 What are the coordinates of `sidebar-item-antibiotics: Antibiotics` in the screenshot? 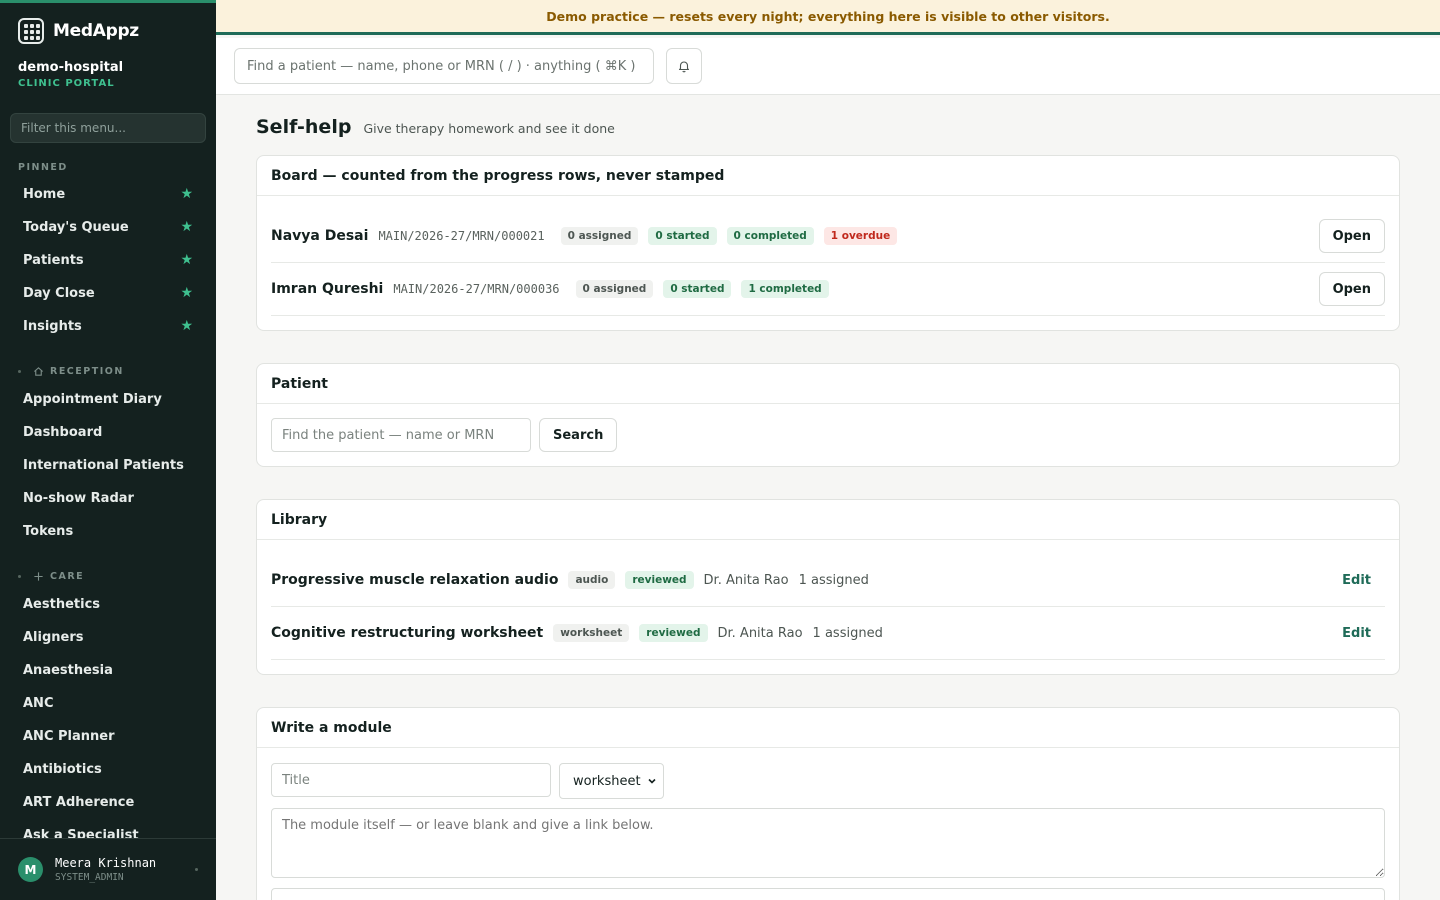 It's located at (108, 769).